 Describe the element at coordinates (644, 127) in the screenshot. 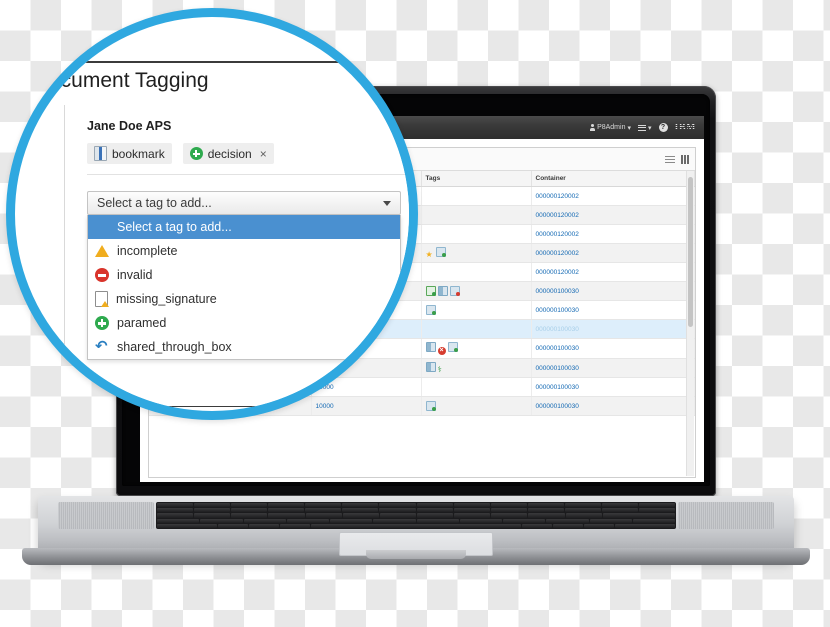

I see `hamburger-menu: ▾` at that location.